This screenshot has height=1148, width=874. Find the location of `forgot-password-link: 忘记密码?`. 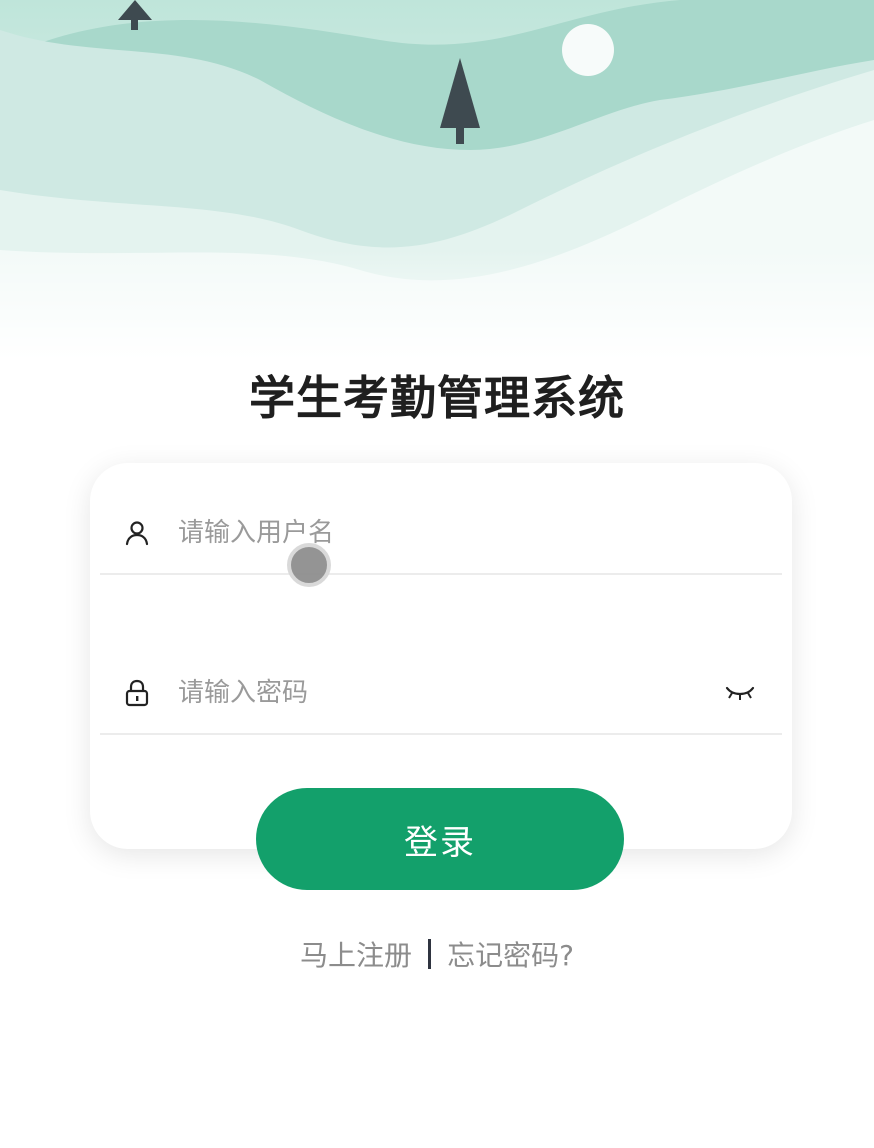

forgot-password-link: 忘记密码? is located at coordinates (510, 954).